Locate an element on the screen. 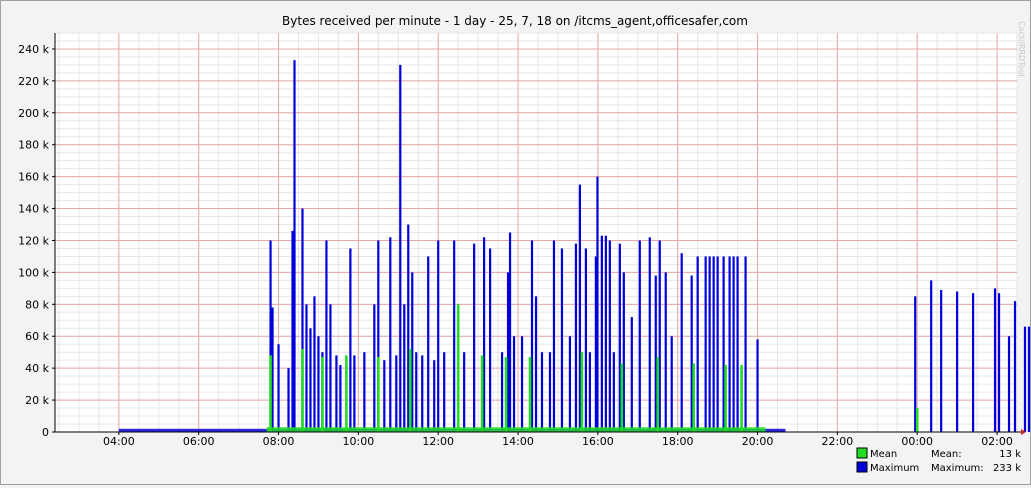 The height and width of the screenshot is (488, 1031). legend-swatch is located at coordinates (862, 467).